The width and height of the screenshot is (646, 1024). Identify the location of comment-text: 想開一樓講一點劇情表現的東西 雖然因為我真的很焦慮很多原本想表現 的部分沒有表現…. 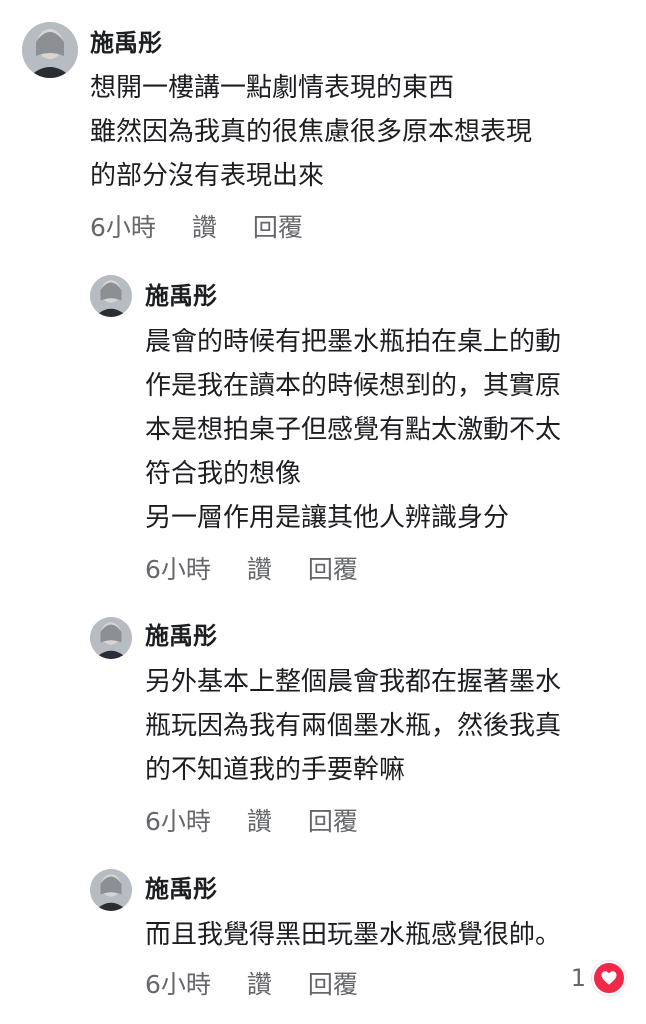
(311, 132).